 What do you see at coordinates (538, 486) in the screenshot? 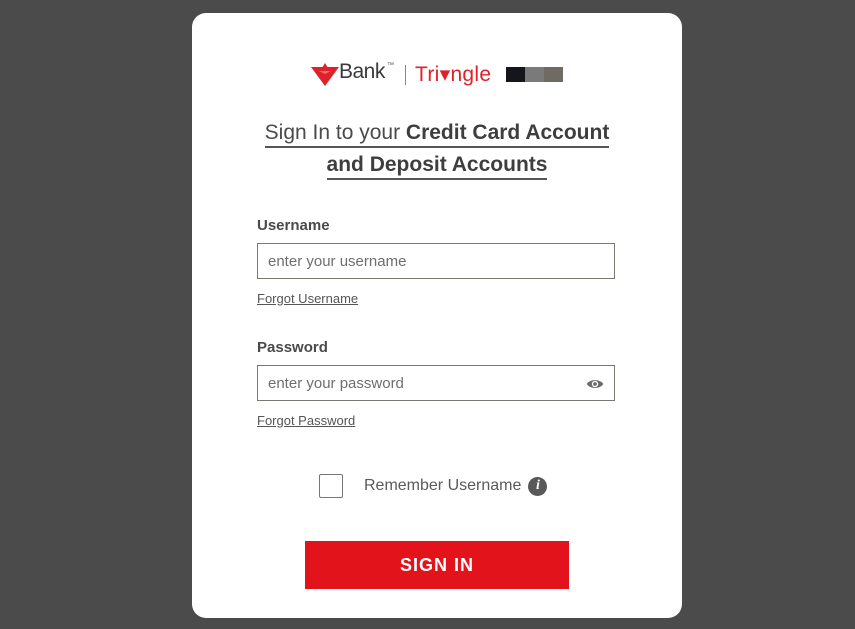
I see `info-icon: i` at bounding box center [538, 486].